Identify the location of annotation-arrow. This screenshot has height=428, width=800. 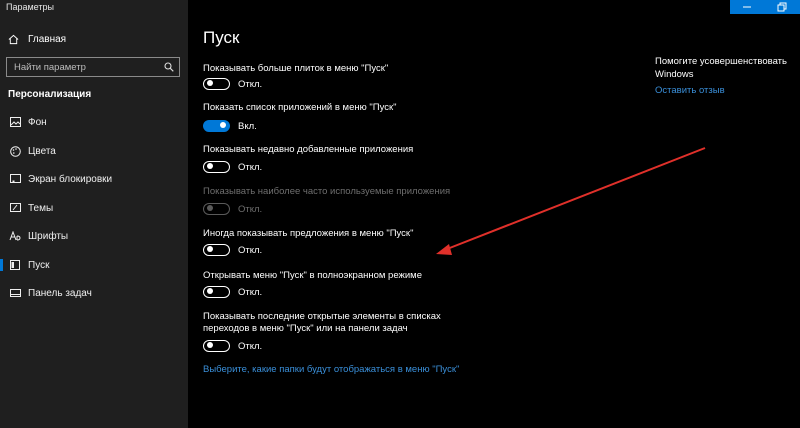
(571, 201).